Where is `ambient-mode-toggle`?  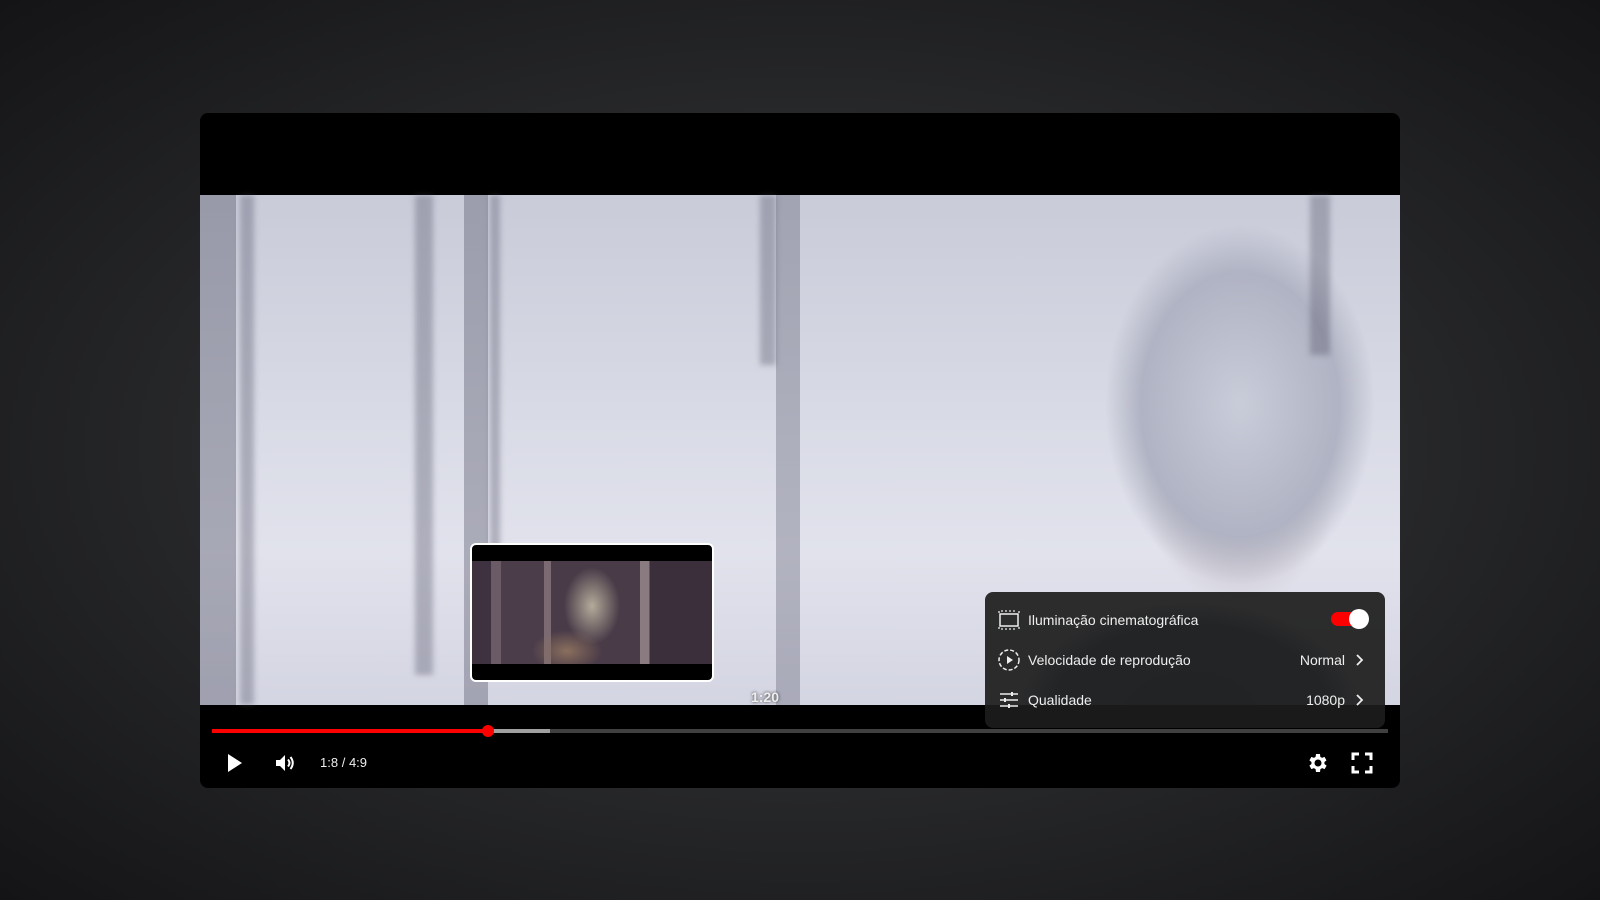
ambient-mode-toggle is located at coordinates (1350, 619).